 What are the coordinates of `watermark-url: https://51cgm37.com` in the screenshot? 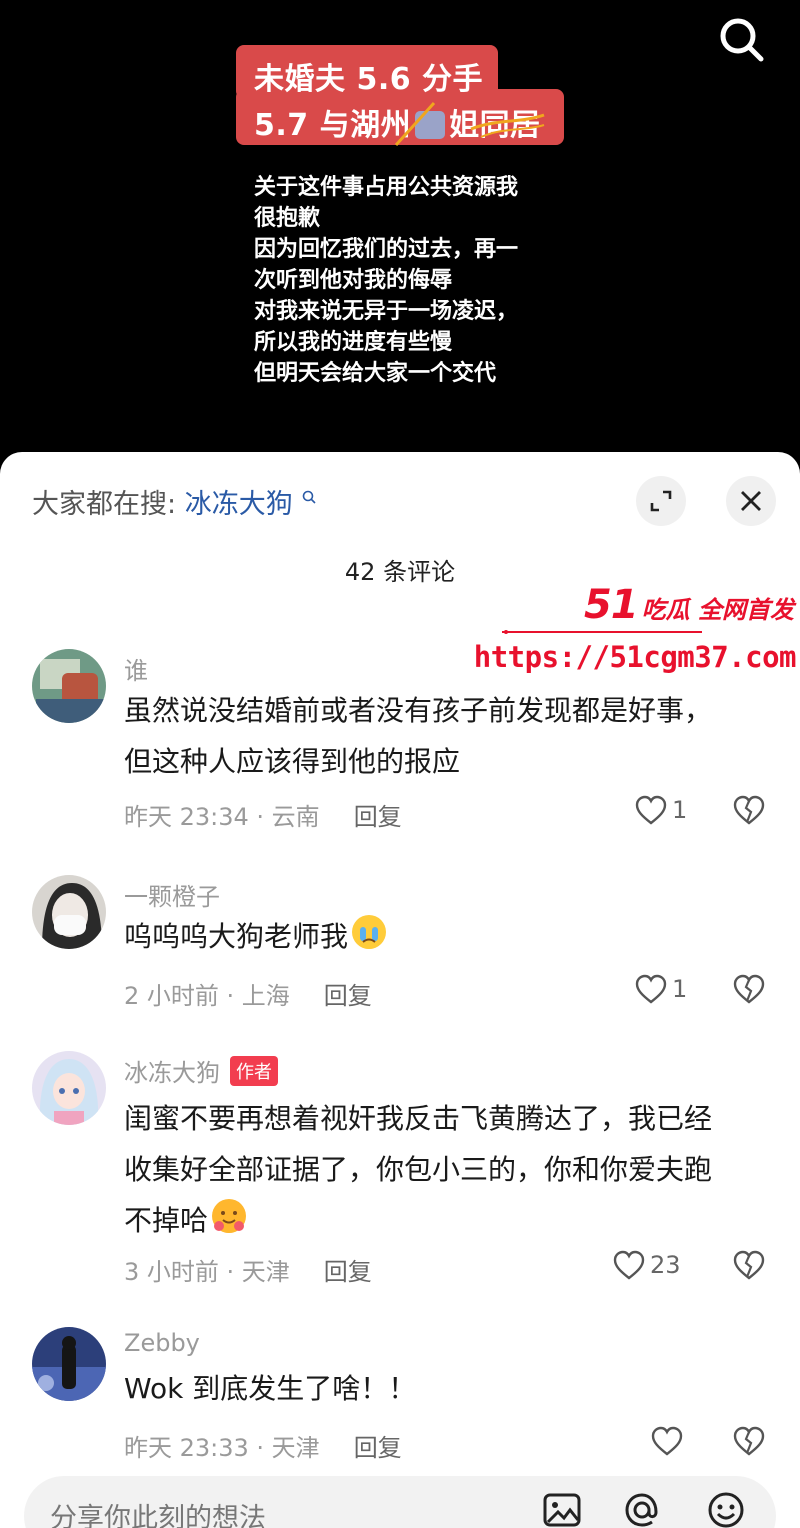 It's located at (635, 657).